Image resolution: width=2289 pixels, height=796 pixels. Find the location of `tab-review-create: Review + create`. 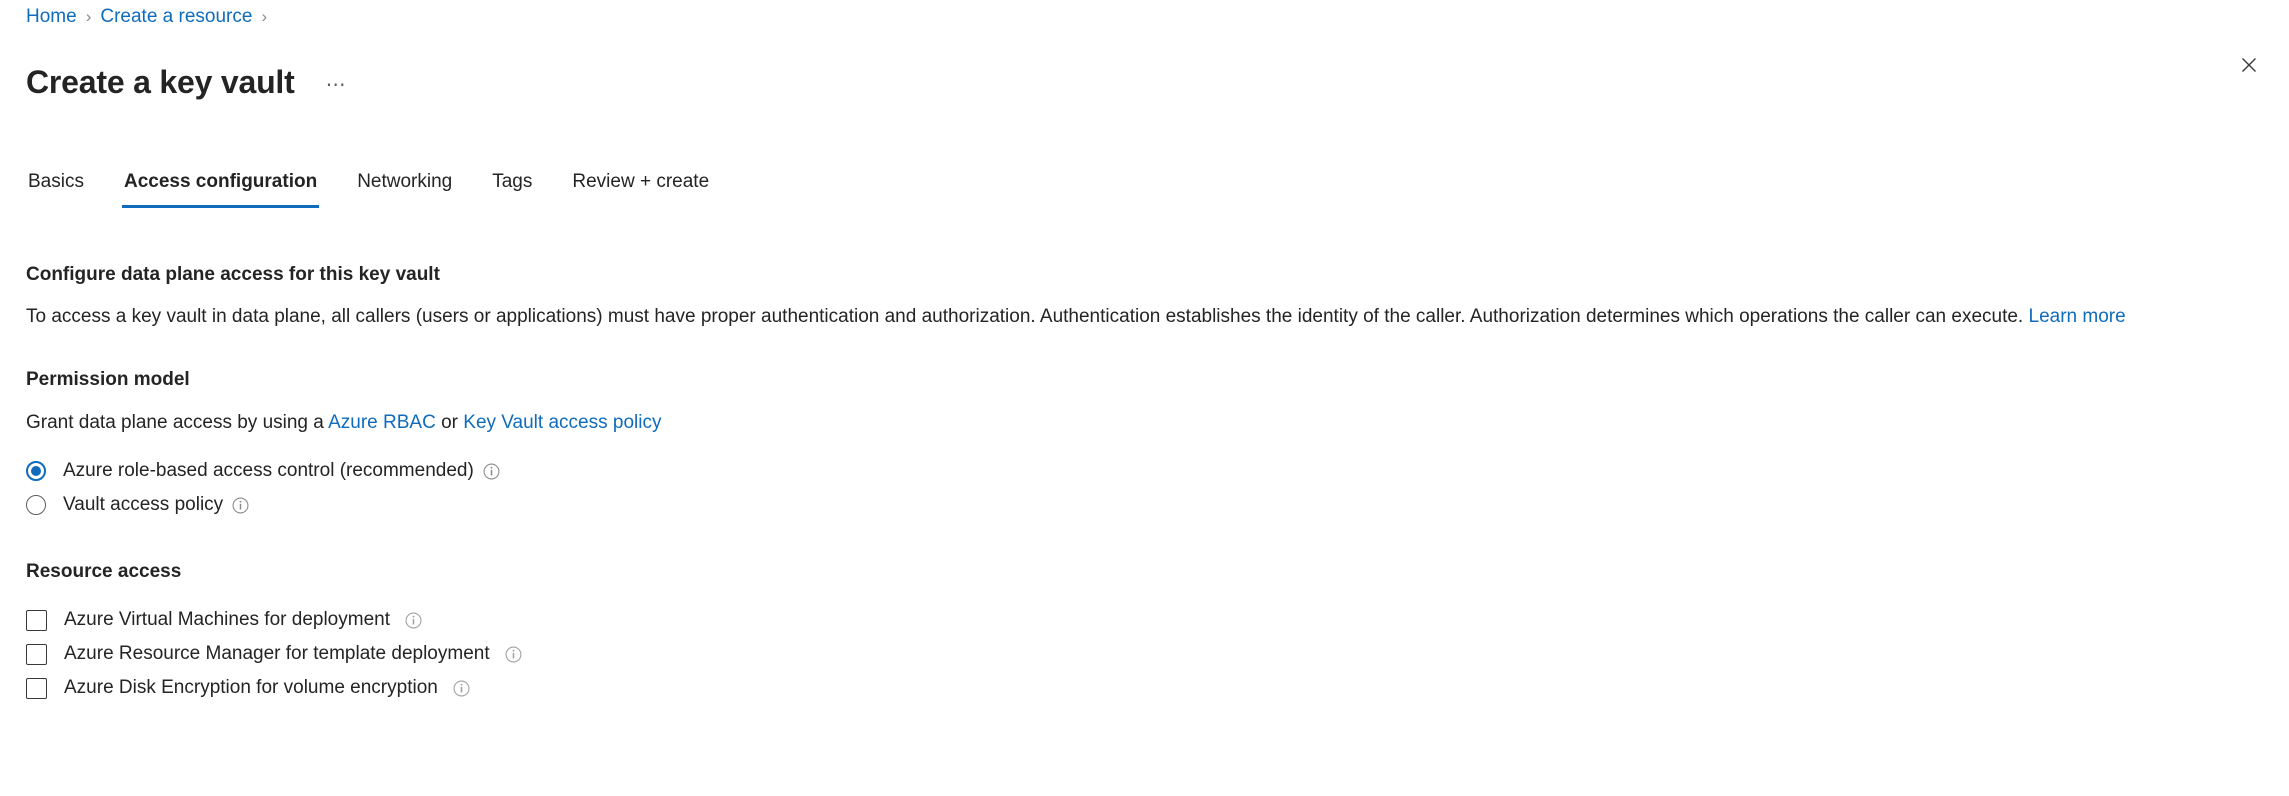

tab-review-create: Review + create is located at coordinates (640, 189).